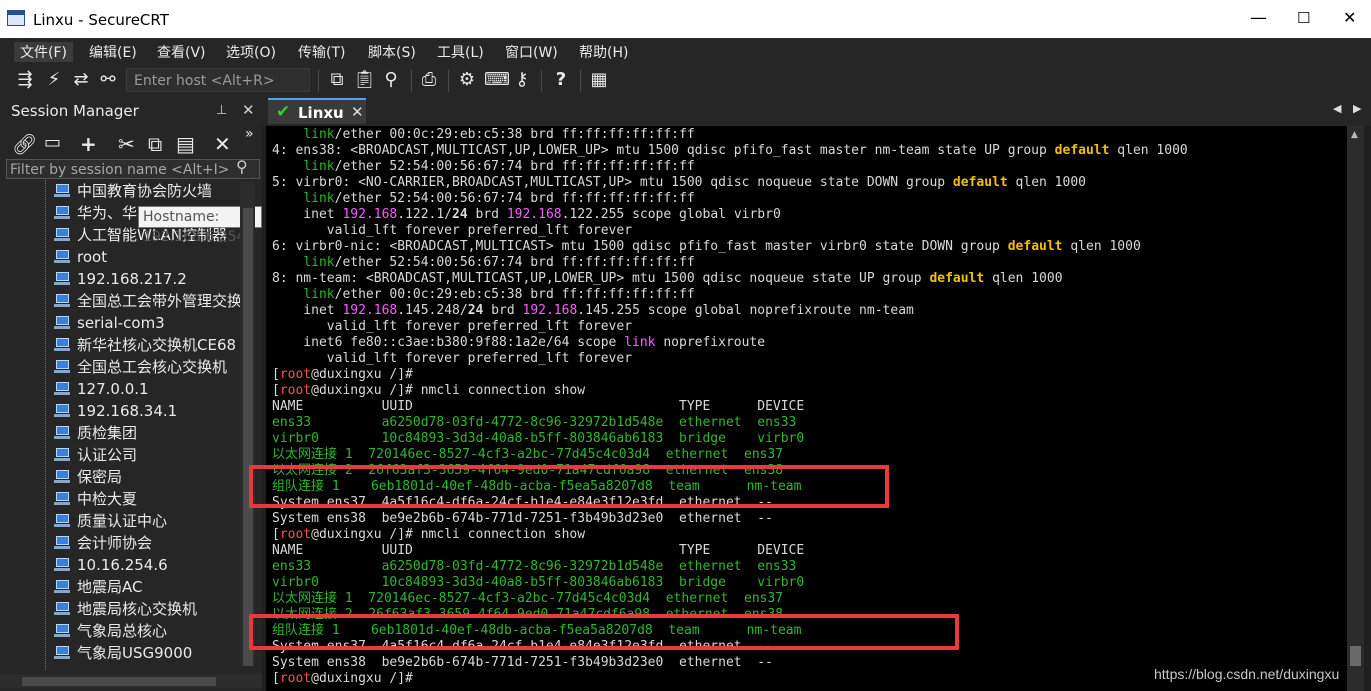  I want to click on paste-icon: 📋︎, so click(364, 80).